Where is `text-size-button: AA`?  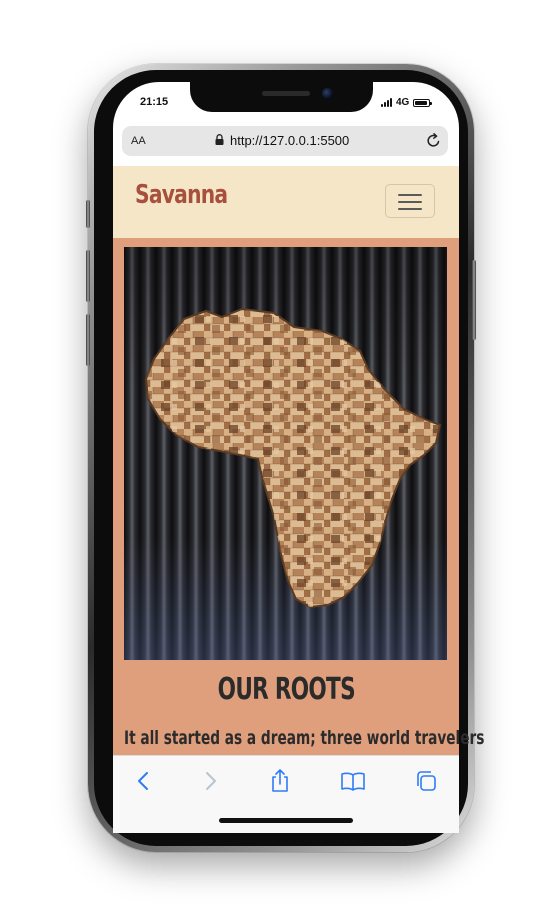
text-size-button: AA is located at coordinates (138, 141).